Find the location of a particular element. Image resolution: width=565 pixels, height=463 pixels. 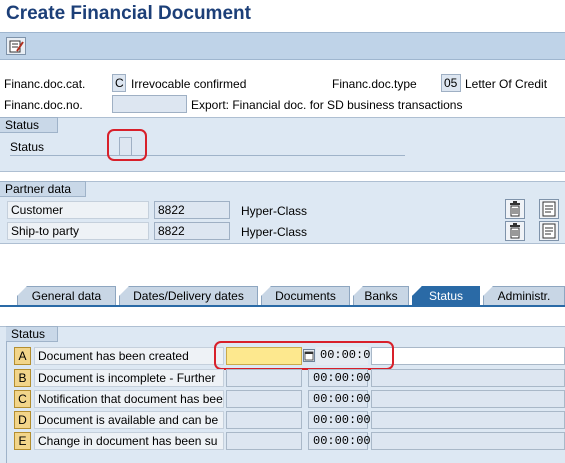

tab-dates-delivery: Dates/Delivery dates is located at coordinates (188, 296).